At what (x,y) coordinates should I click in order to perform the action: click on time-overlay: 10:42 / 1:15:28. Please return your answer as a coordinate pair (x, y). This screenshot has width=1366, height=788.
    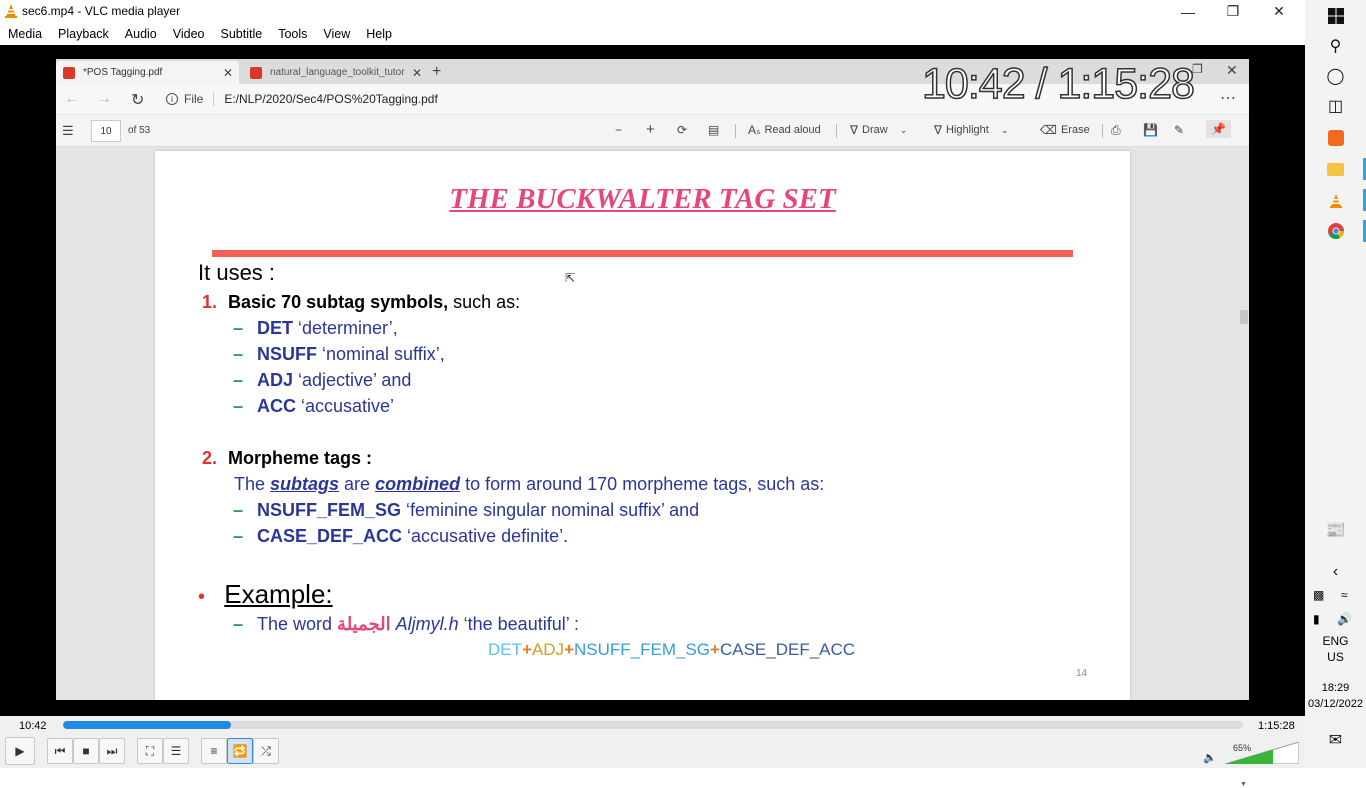
    Looking at the image, I should click on (1058, 84).